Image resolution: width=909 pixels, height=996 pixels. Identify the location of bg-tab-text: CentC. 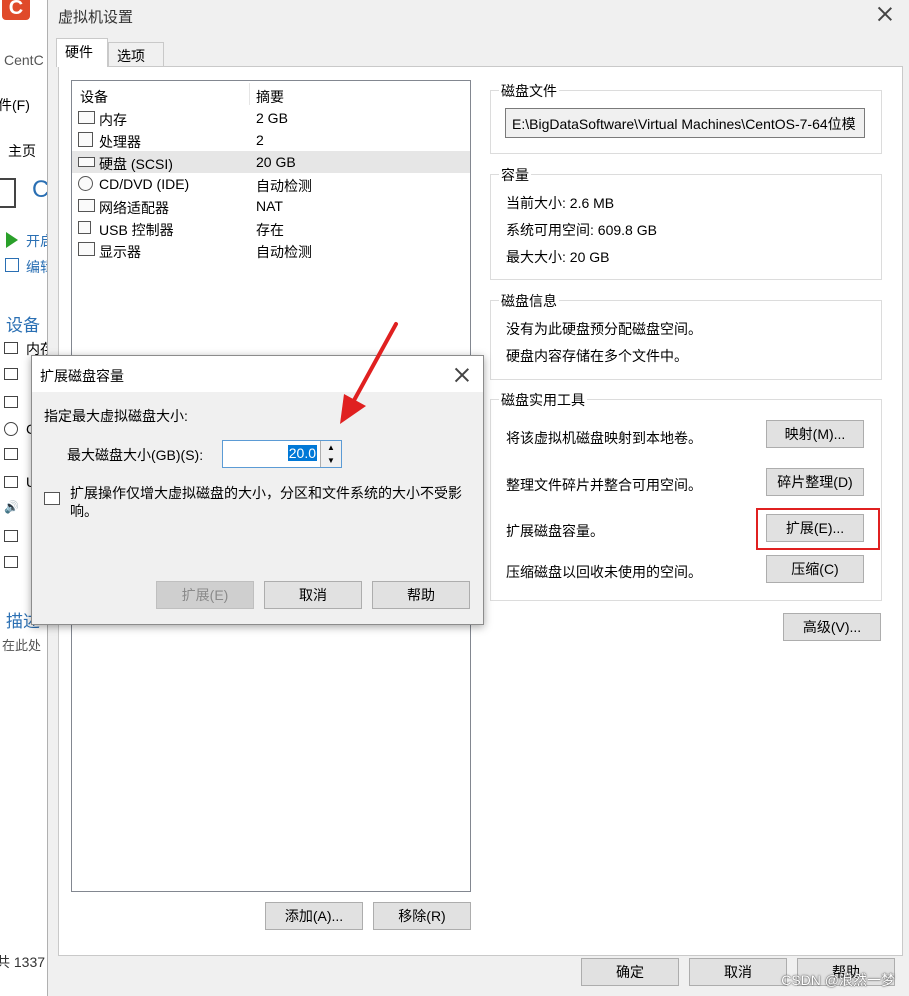
(24, 60).